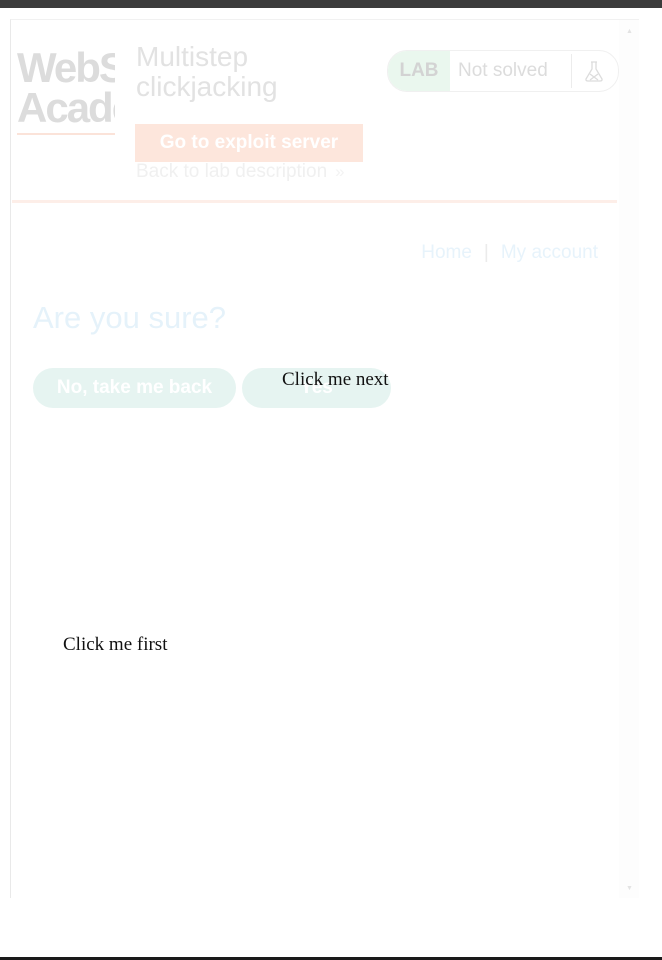 This screenshot has height=960, width=662. I want to click on nav-home-link: Home, so click(446, 252).